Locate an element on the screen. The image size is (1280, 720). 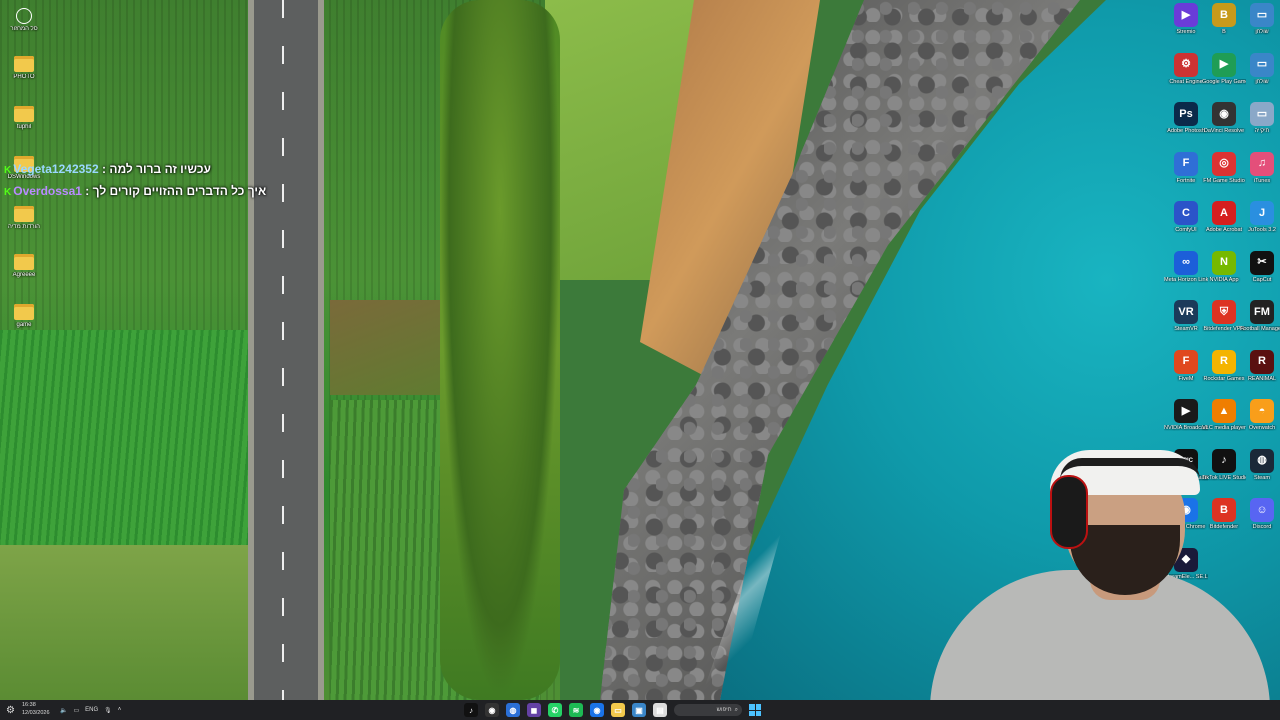
rockstar-games-icon: R is located at coordinates (1224, 361).